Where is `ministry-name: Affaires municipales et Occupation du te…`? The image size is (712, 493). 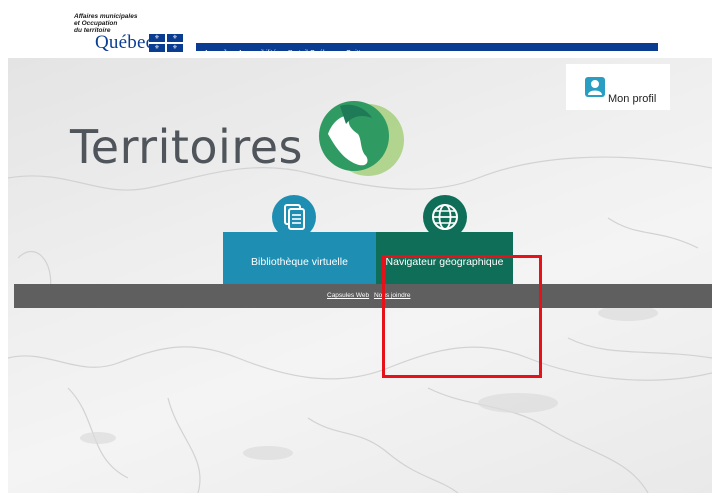
ministry-name: Affaires municipales et Occupation du te… is located at coordinates (105, 23).